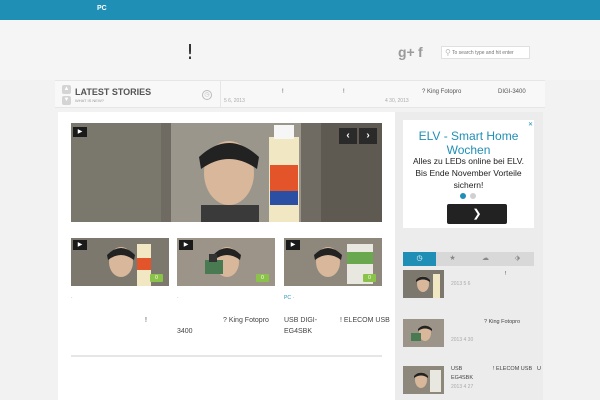 This screenshot has height=400, width=600. What do you see at coordinates (300, 10) in the screenshot?
I see `top-nav-bar: PC` at bounding box center [300, 10].